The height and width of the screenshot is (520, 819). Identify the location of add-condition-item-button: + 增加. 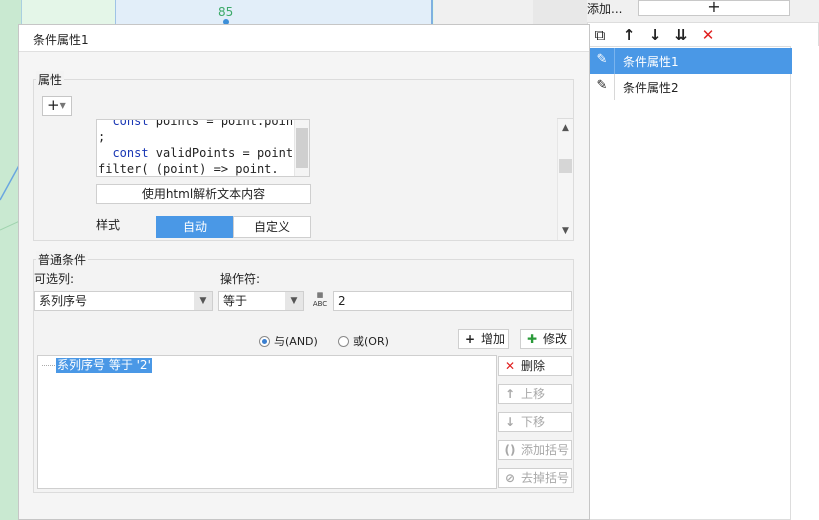
(483, 339).